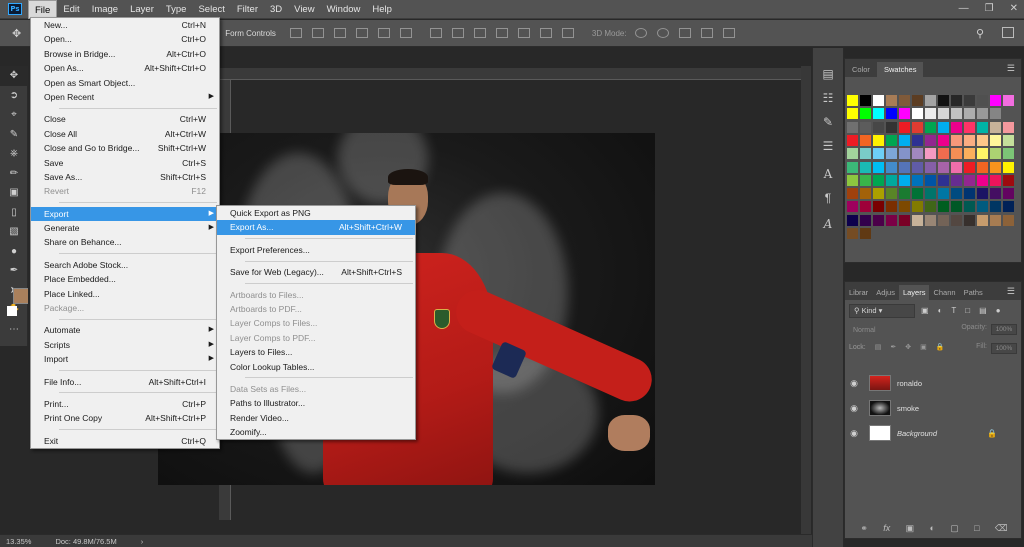  I want to click on menu-item-exit: Exit Ctrl+Q, so click(125, 441).